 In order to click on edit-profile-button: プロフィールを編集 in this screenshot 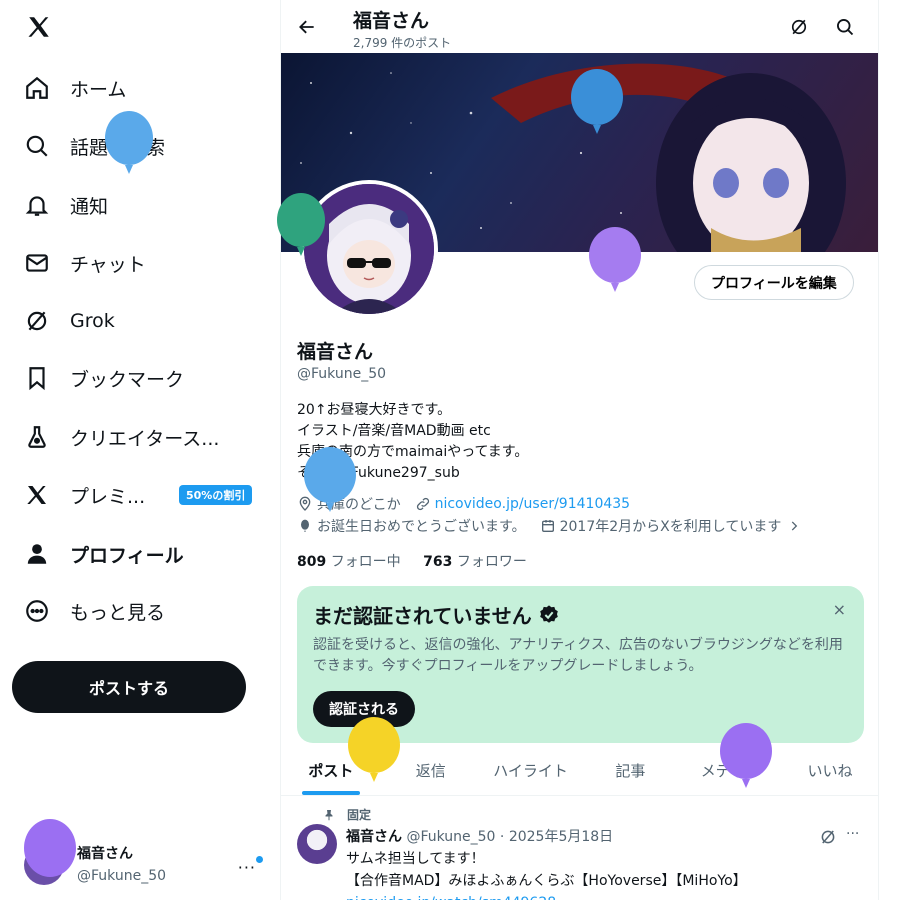, I will do `click(774, 282)`.